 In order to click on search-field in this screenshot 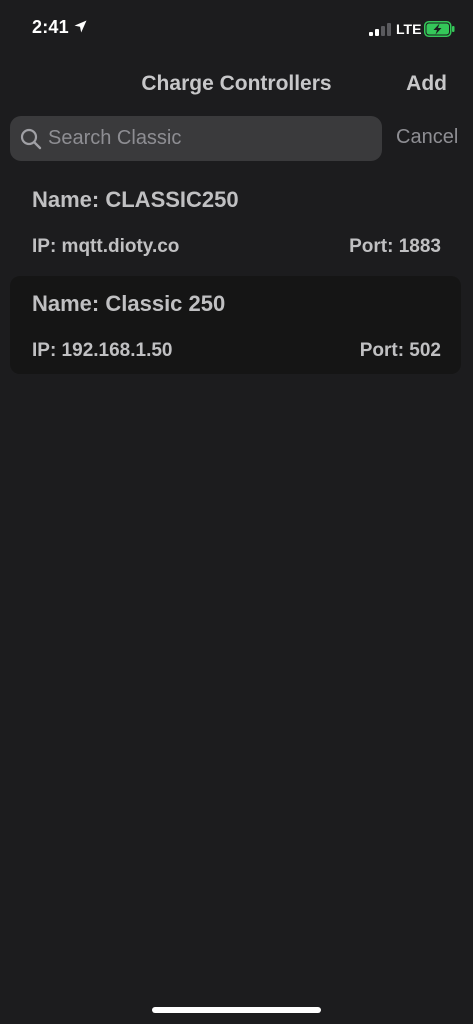, I will do `click(196, 138)`.